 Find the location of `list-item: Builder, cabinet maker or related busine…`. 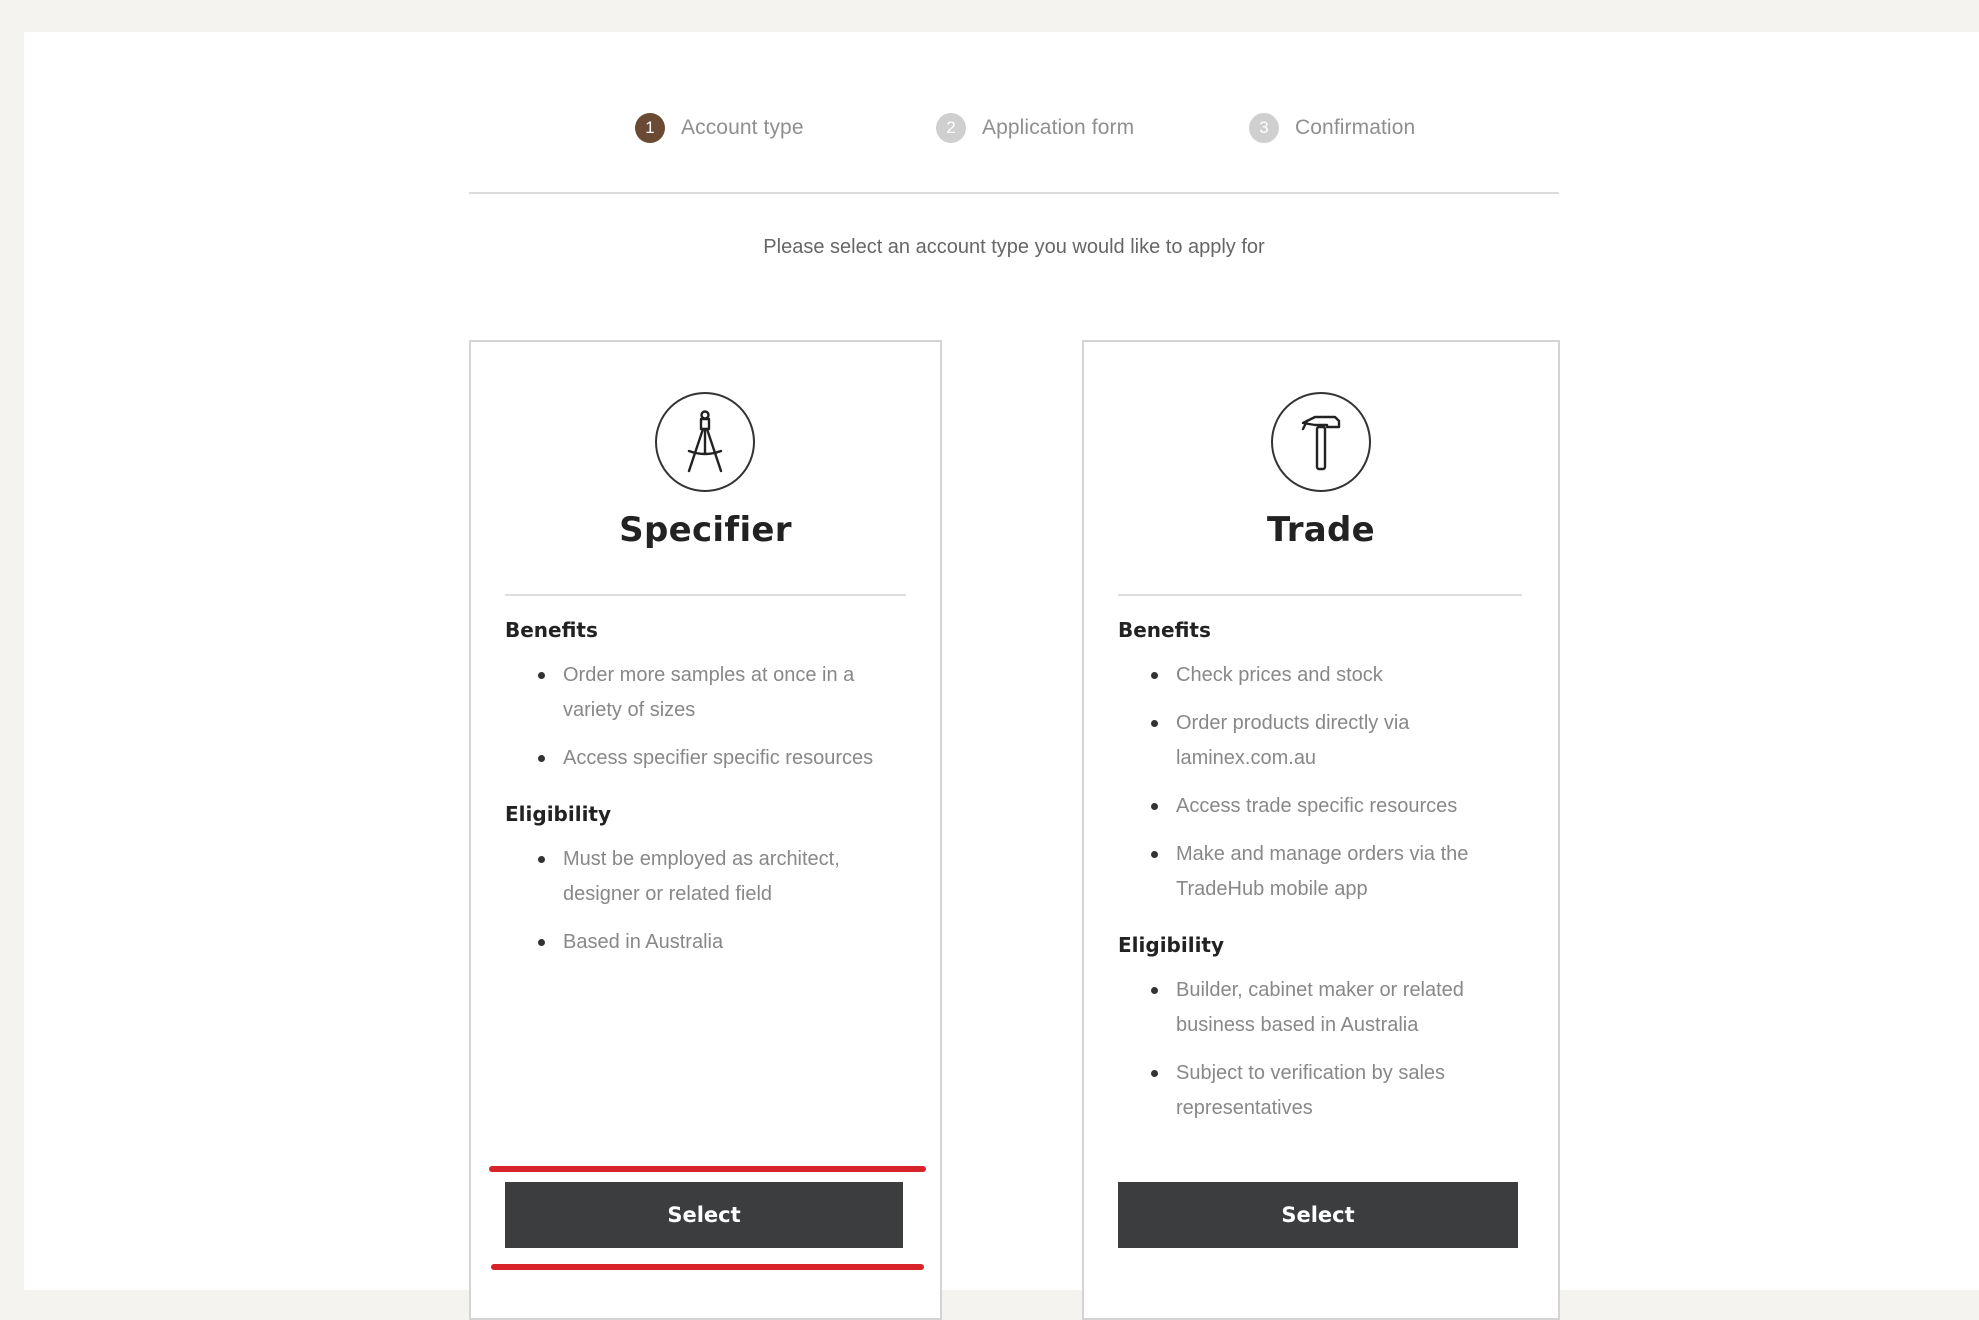

list-item: Builder, cabinet maker or related busine… is located at coordinates (1323, 1008).